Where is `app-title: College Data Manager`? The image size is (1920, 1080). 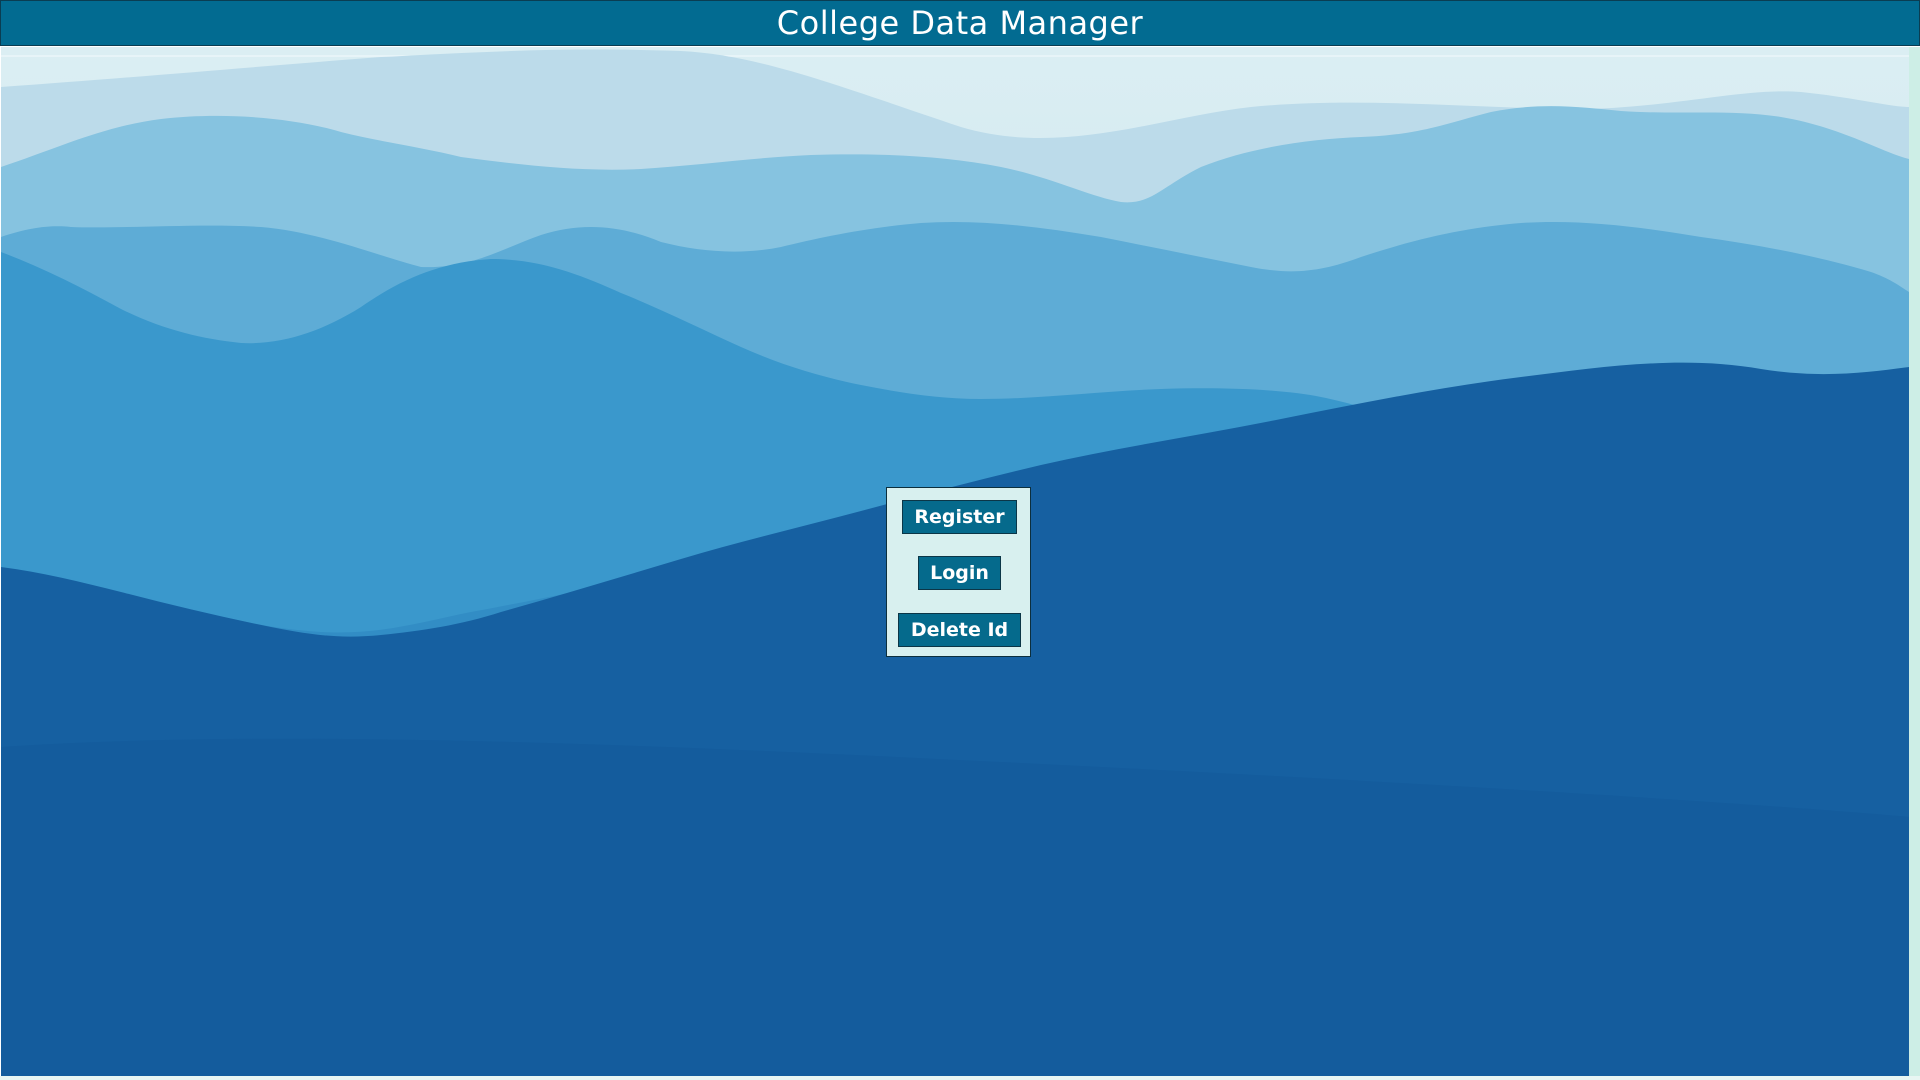
app-title: College Data Manager is located at coordinates (960, 23).